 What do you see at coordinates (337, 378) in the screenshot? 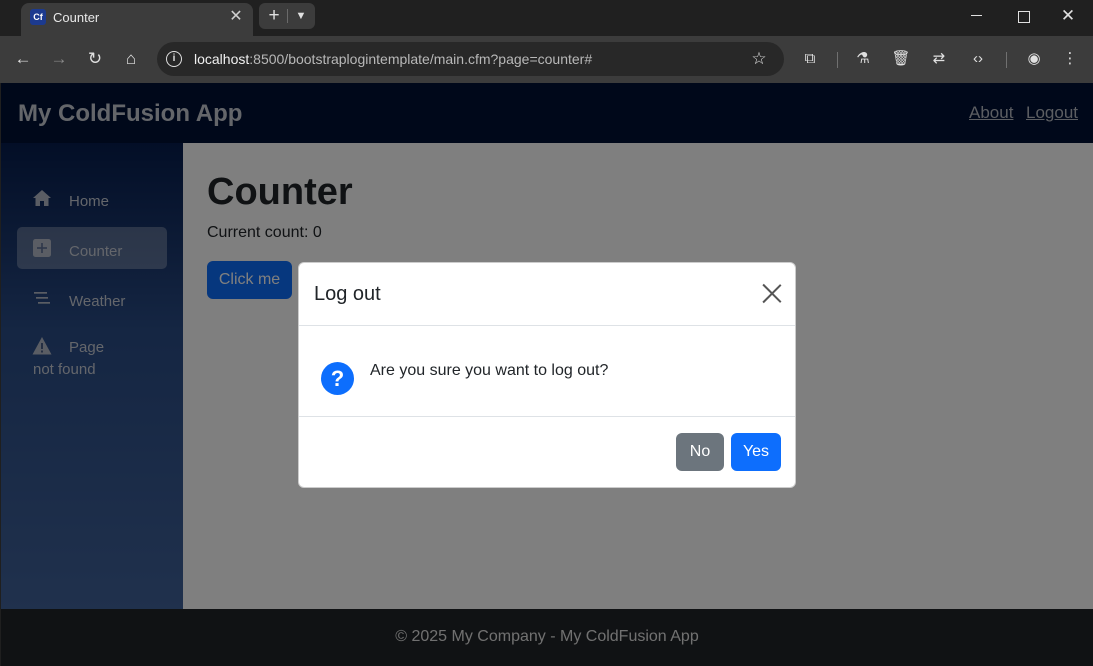
I see `question-circle-icon: ?` at bounding box center [337, 378].